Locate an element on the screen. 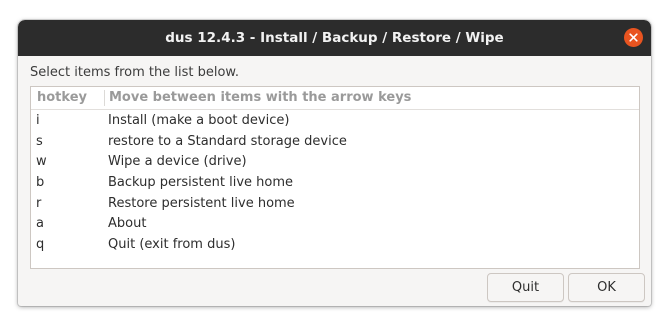 This screenshot has width=670, height=331. list-item-about: a About is located at coordinates (335, 223).